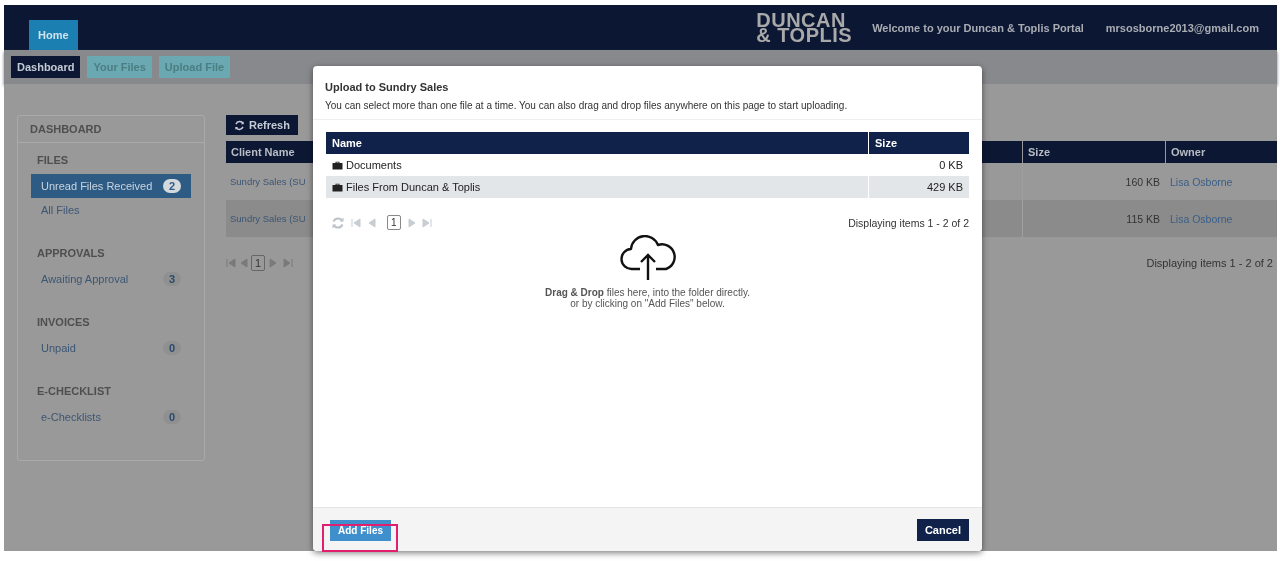 The width and height of the screenshot is (1285, 561). Describe the element at coordinates (647, 292) in the screenshot. I see `drop-hint: Drag & Drop files here, into the folder directly.` at that location.